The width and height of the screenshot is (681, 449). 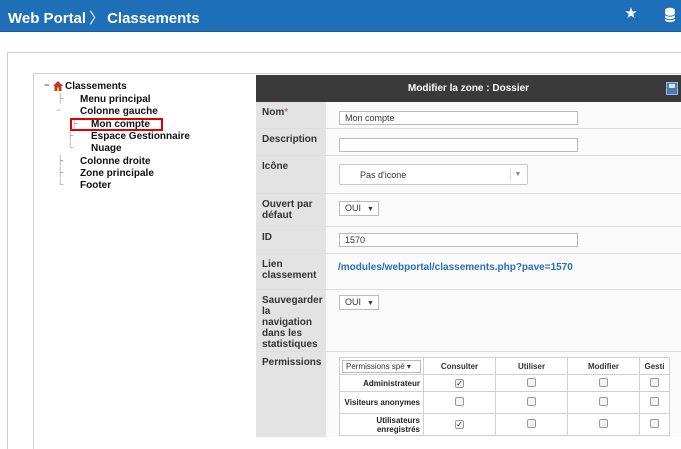 What do you see at coordinates (459, 366) in the screenshot?
I see `col-consulter: Consulter` at bounding box center [459, 366].